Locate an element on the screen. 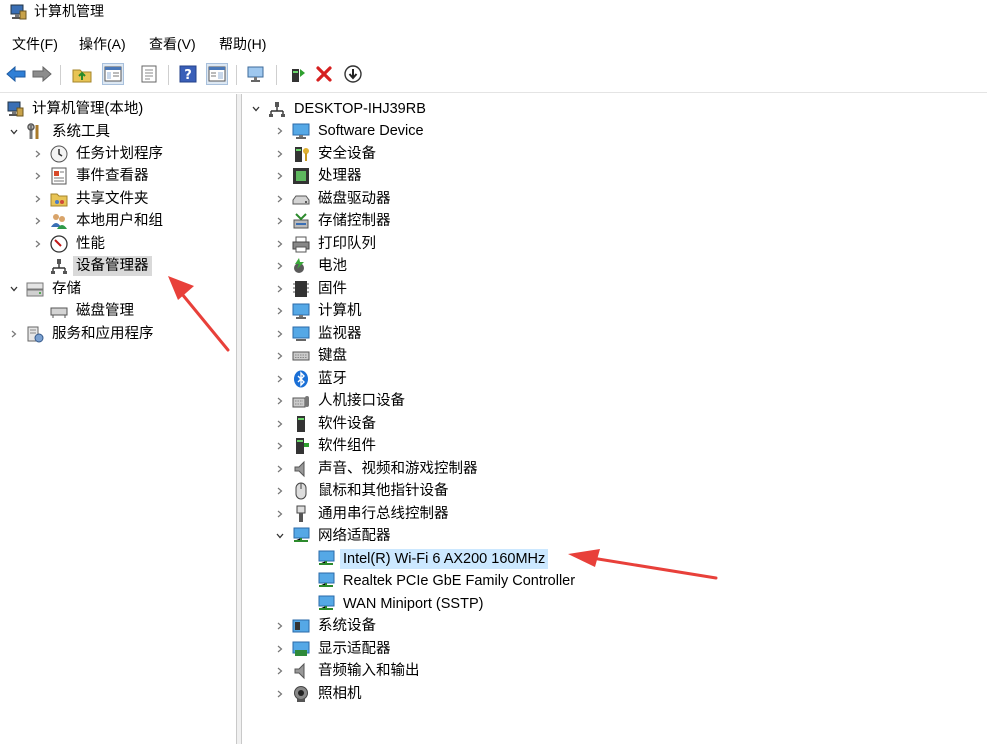 This screenshot has height=744, width=987. device-category: 打印队列 is located at coordinates (326, 244).